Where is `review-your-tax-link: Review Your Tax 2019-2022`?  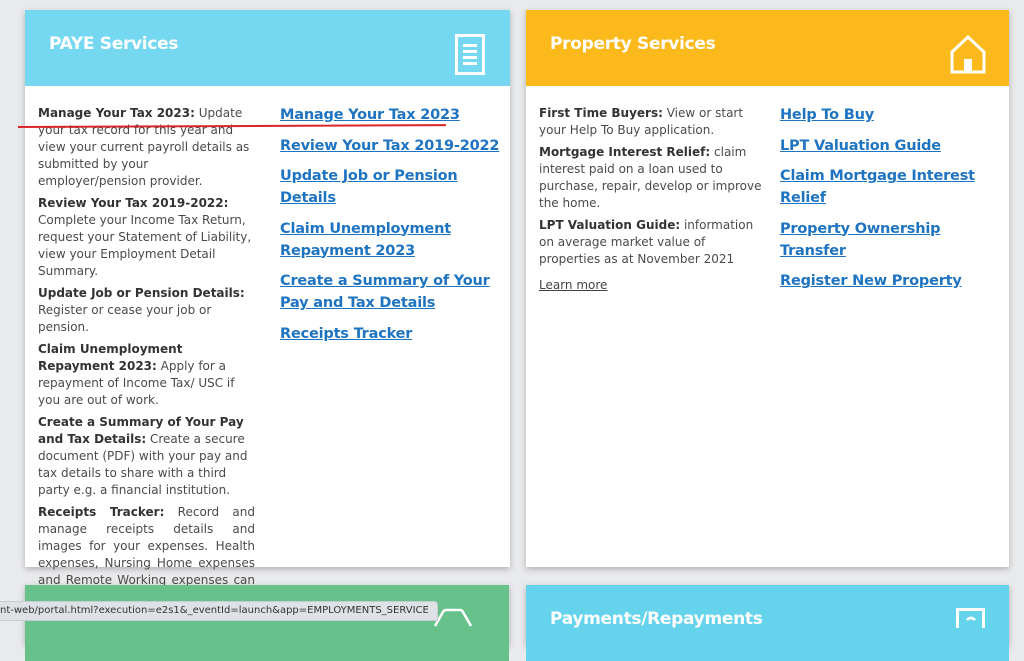
review-your-tax-link: Review Your Tax 2019-2022 is located at coordinates (391, 146).